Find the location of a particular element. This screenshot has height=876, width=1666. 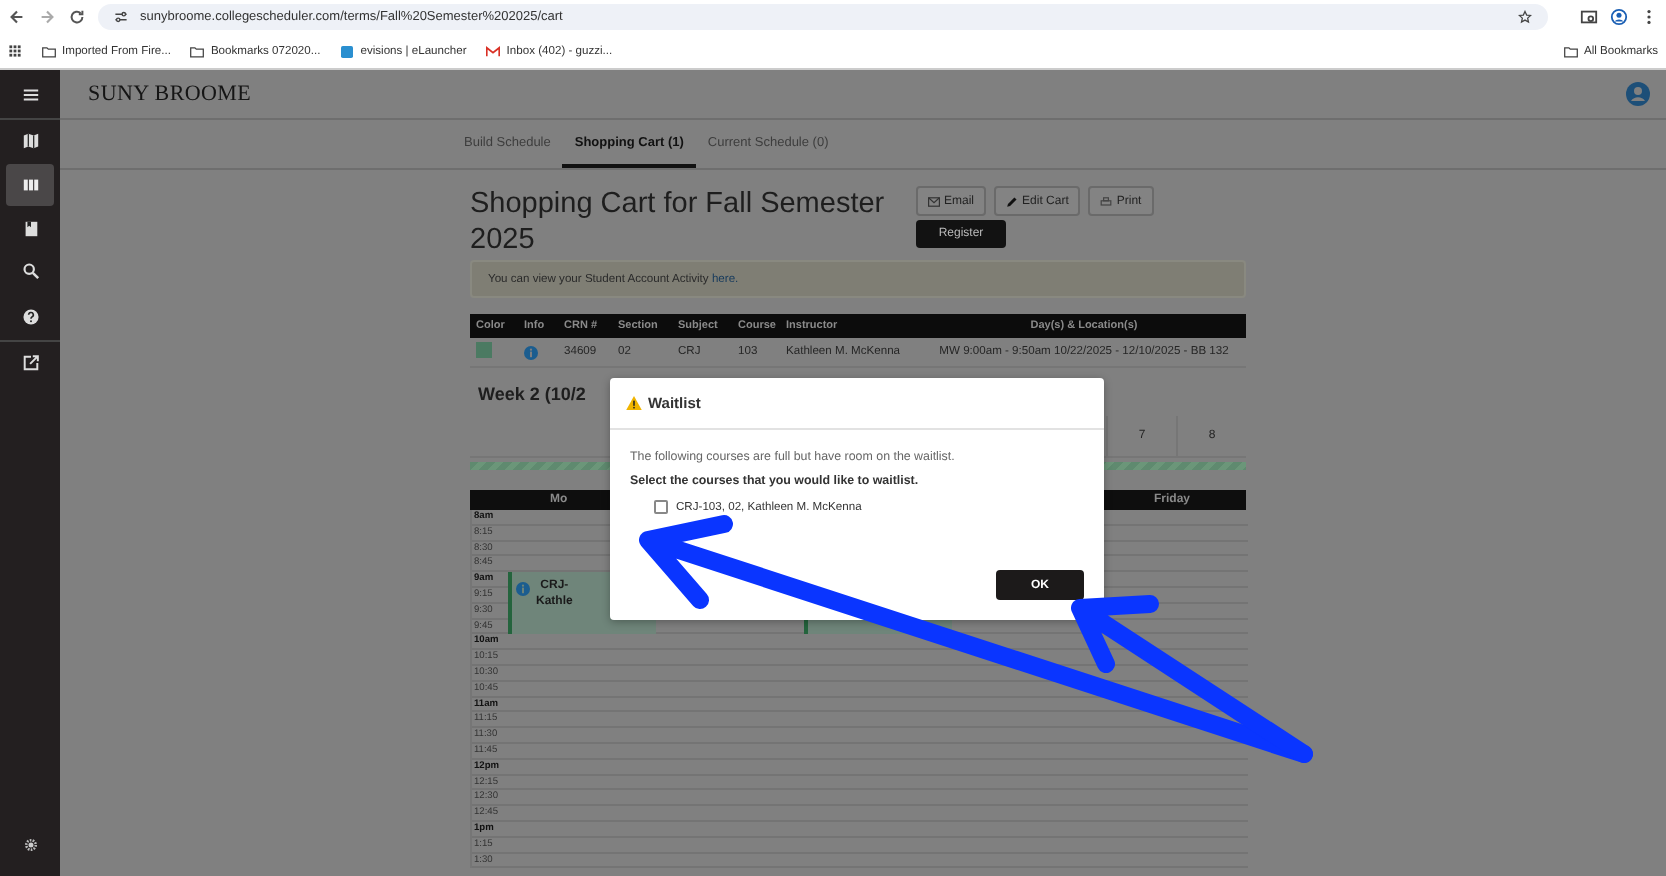

checkbox is located at coordinates (661, 507).